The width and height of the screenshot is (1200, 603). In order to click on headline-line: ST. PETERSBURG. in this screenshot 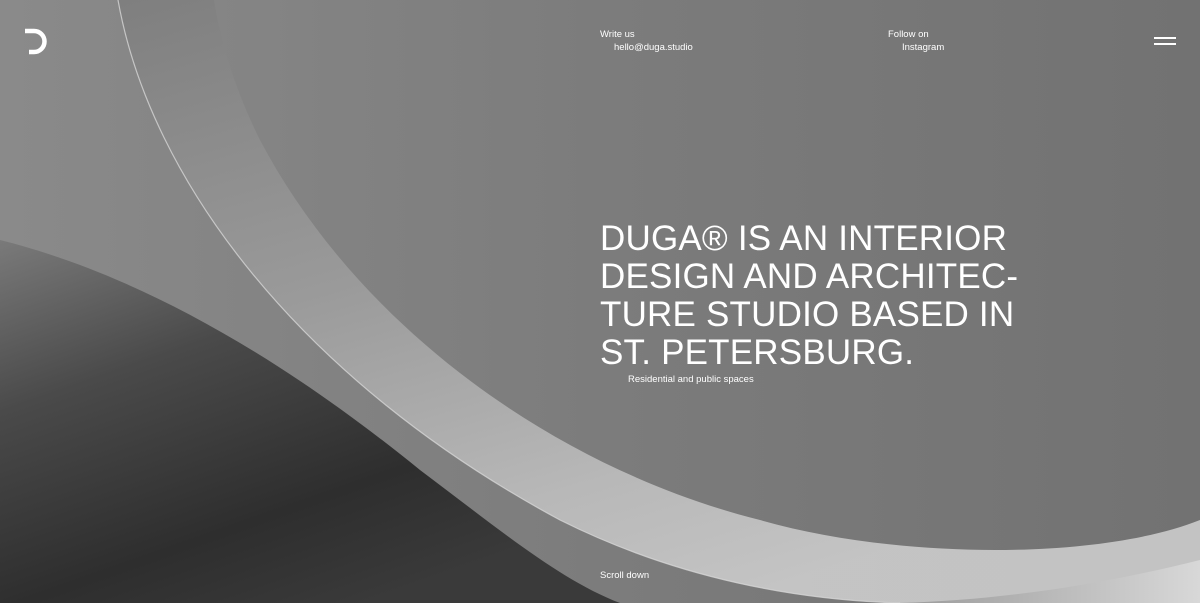, I will do `click(757, 352)`.